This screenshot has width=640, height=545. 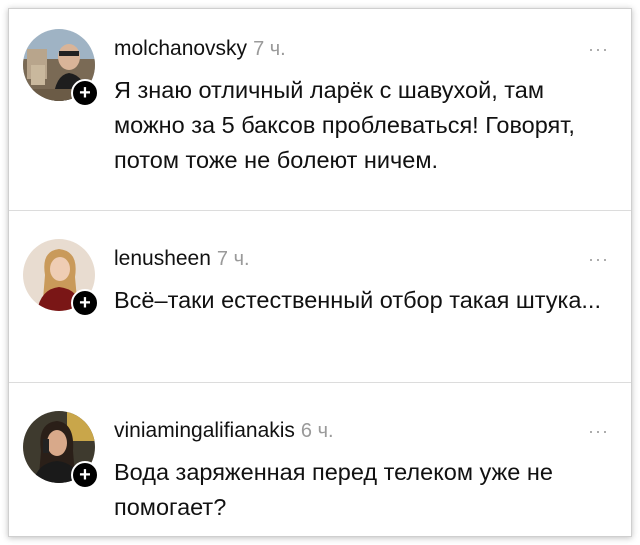 I want to click on username: lenusheen, so click(x=162, y=258).